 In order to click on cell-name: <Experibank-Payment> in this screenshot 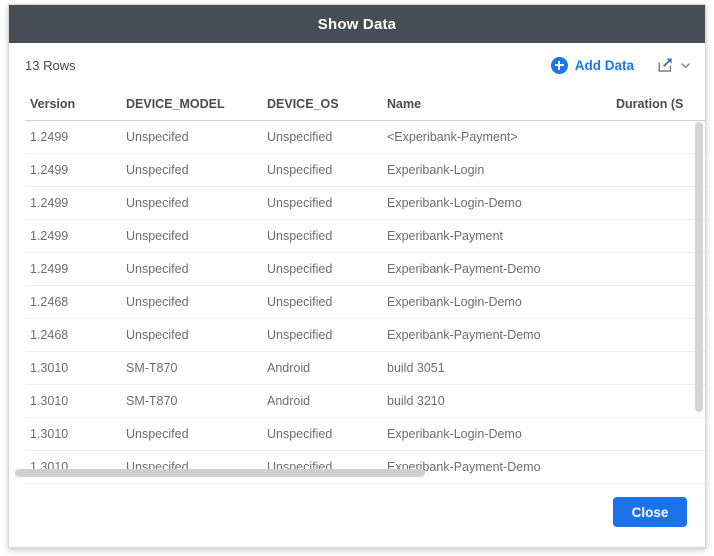, I will do `click(501, 137)`.